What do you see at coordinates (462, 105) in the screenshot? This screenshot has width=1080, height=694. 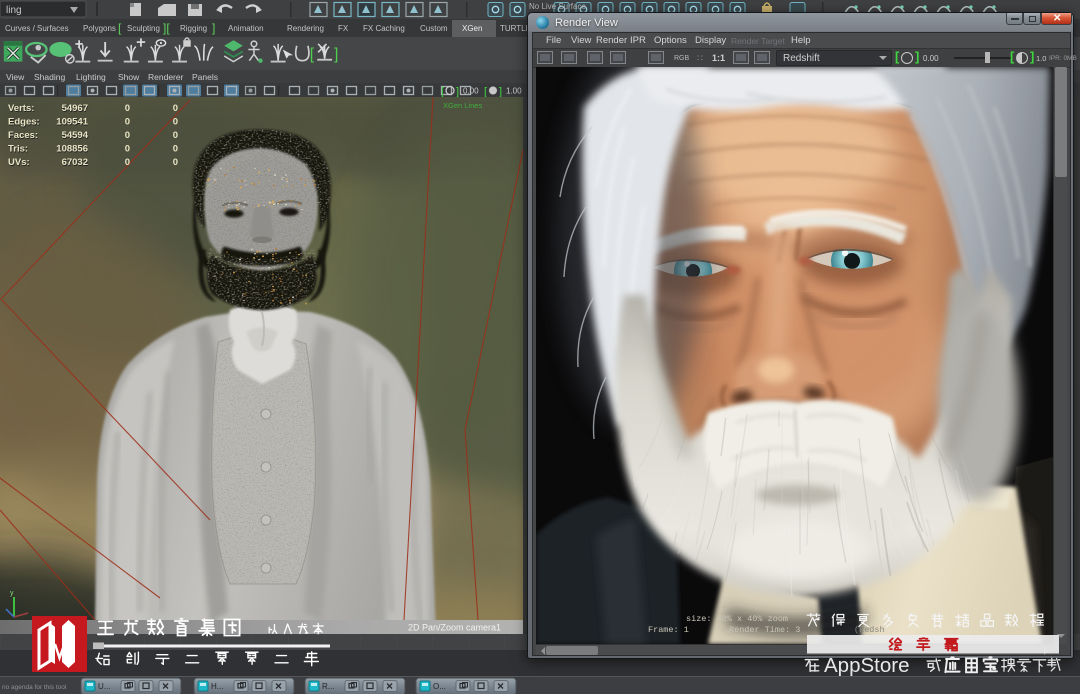 I see `svg-text: XGen Lines` at bounding box center [462, 105].